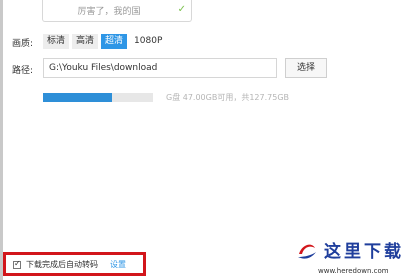  What do you see at coordinates (56, 41) in the screenshot?
I see `quality-option-sd: 标清` at bounding box center [56, 41].